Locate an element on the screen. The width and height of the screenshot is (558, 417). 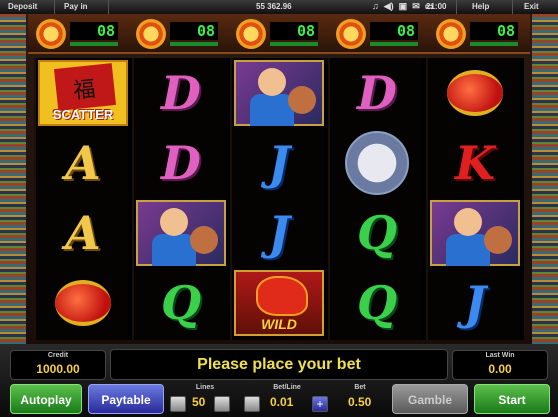
fullscreen-icon: ▣ is located at coordinates (403, 6).